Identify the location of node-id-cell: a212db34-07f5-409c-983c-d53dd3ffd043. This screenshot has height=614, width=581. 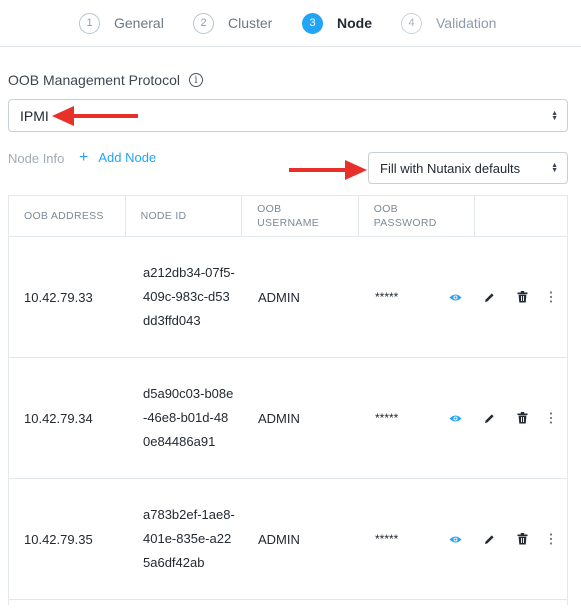
(184, 297).